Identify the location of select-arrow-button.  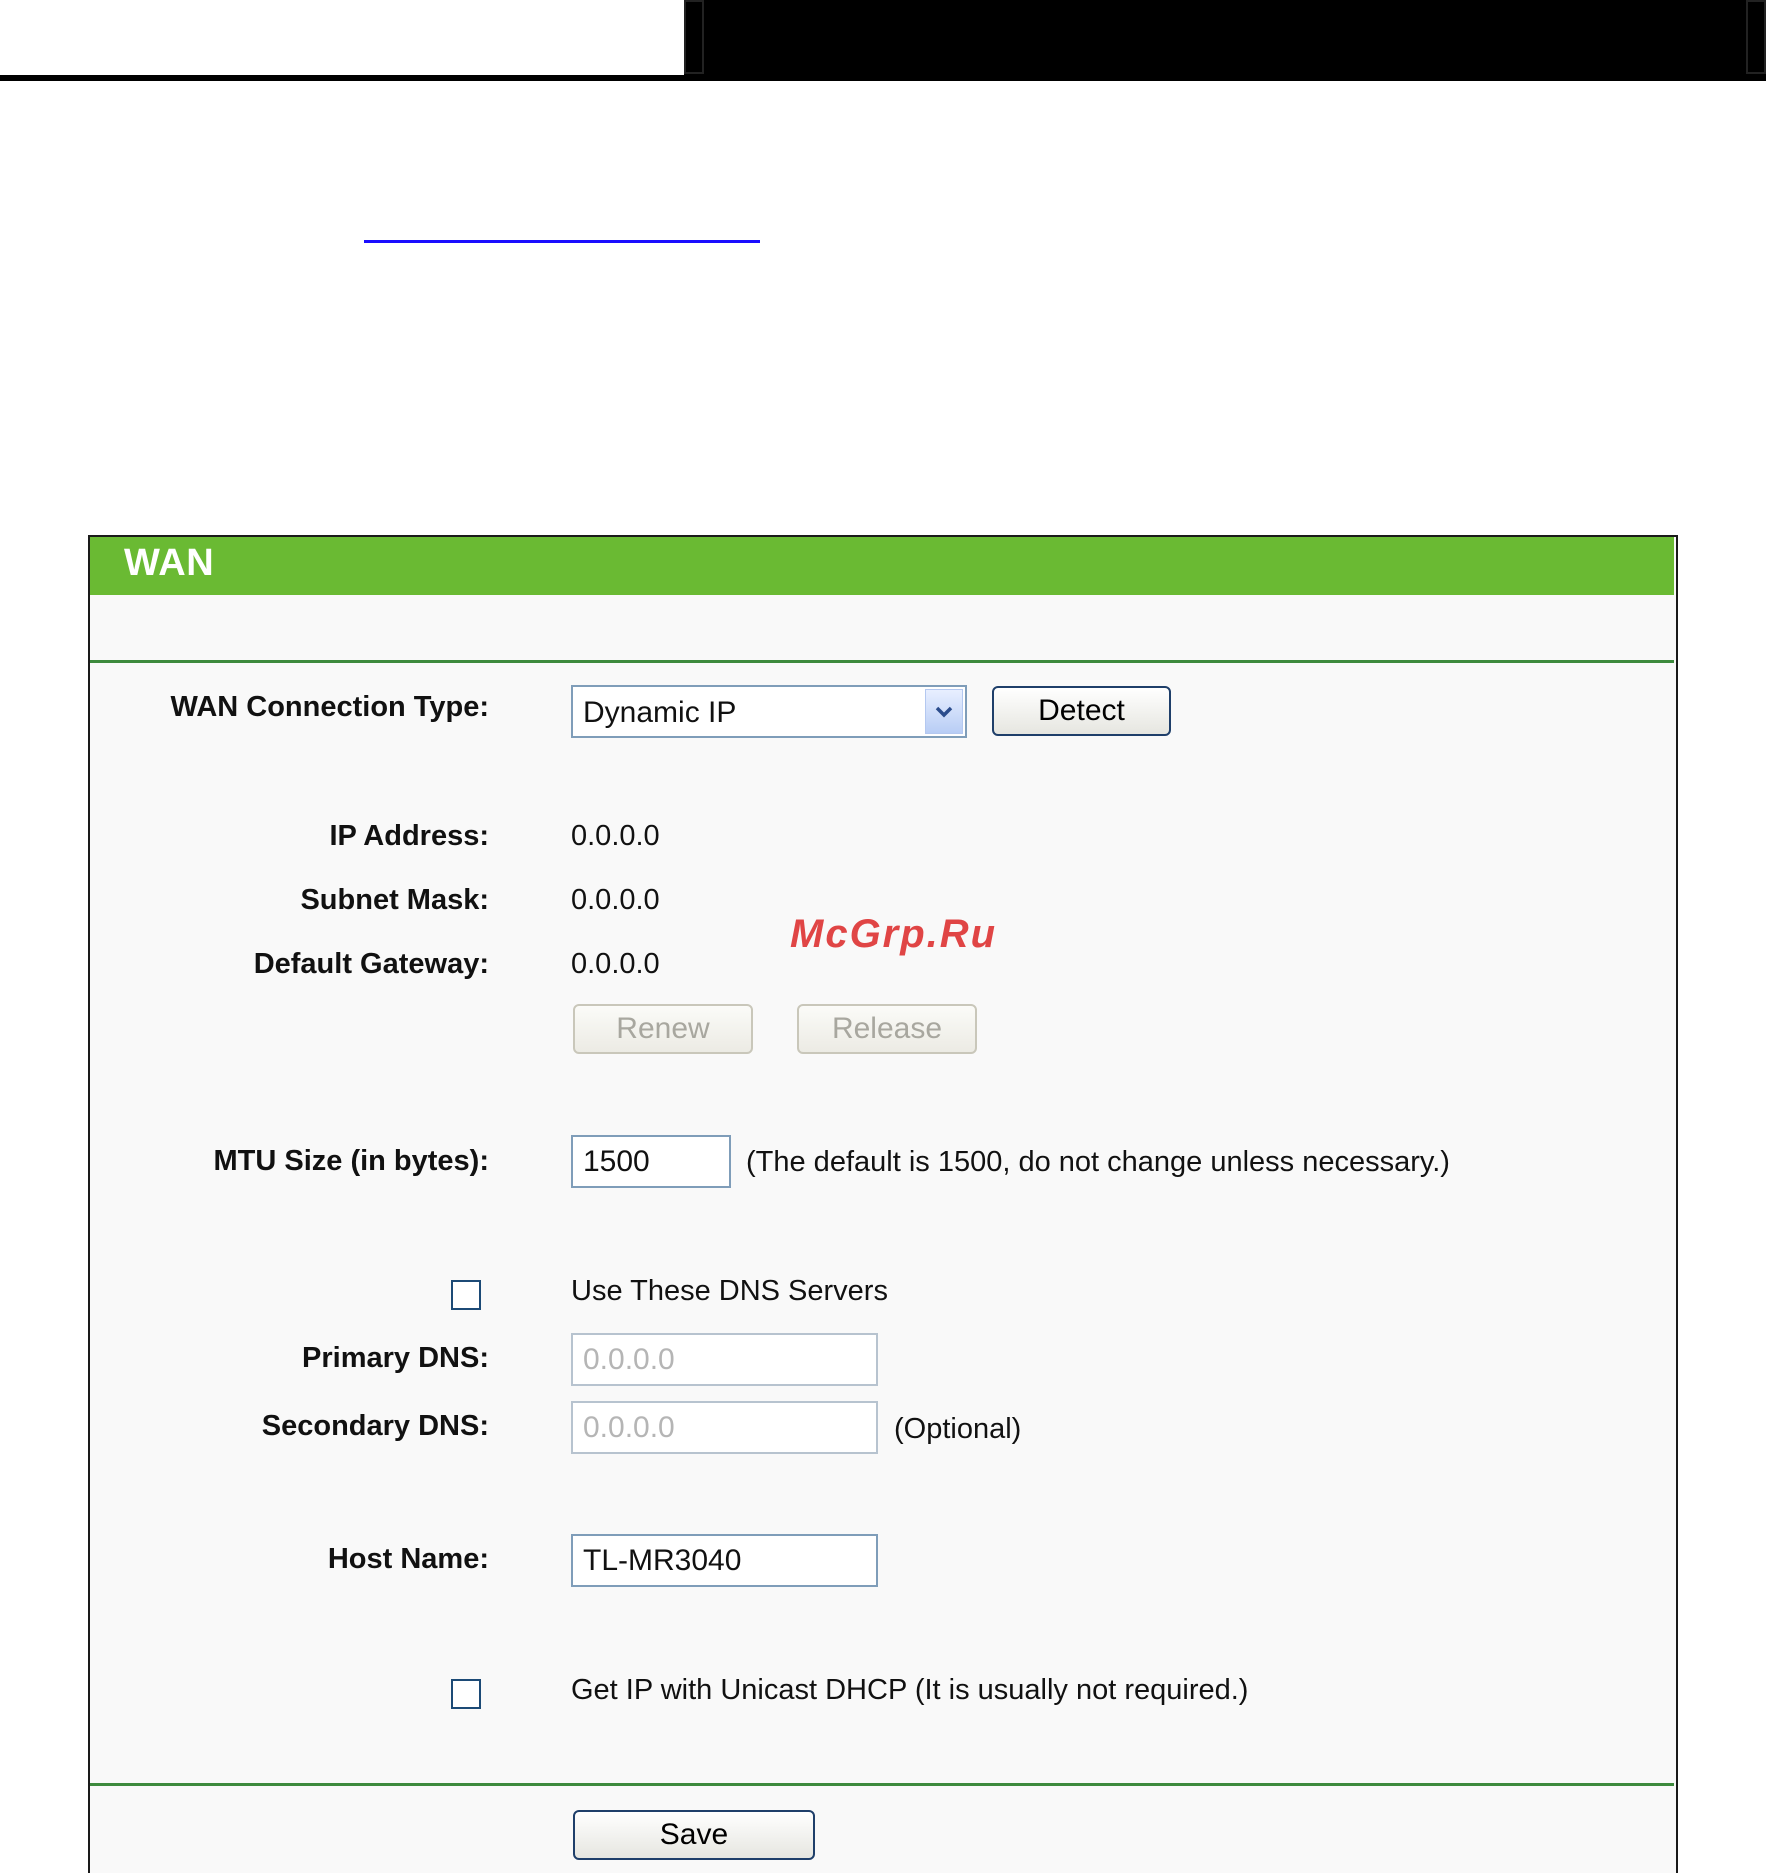
(944, 711).